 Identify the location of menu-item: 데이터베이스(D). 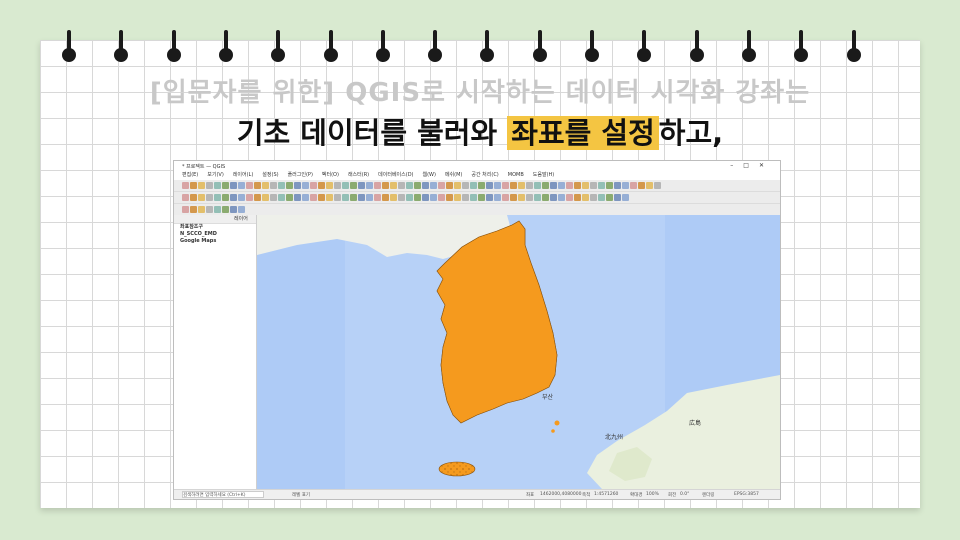
(395, 175).